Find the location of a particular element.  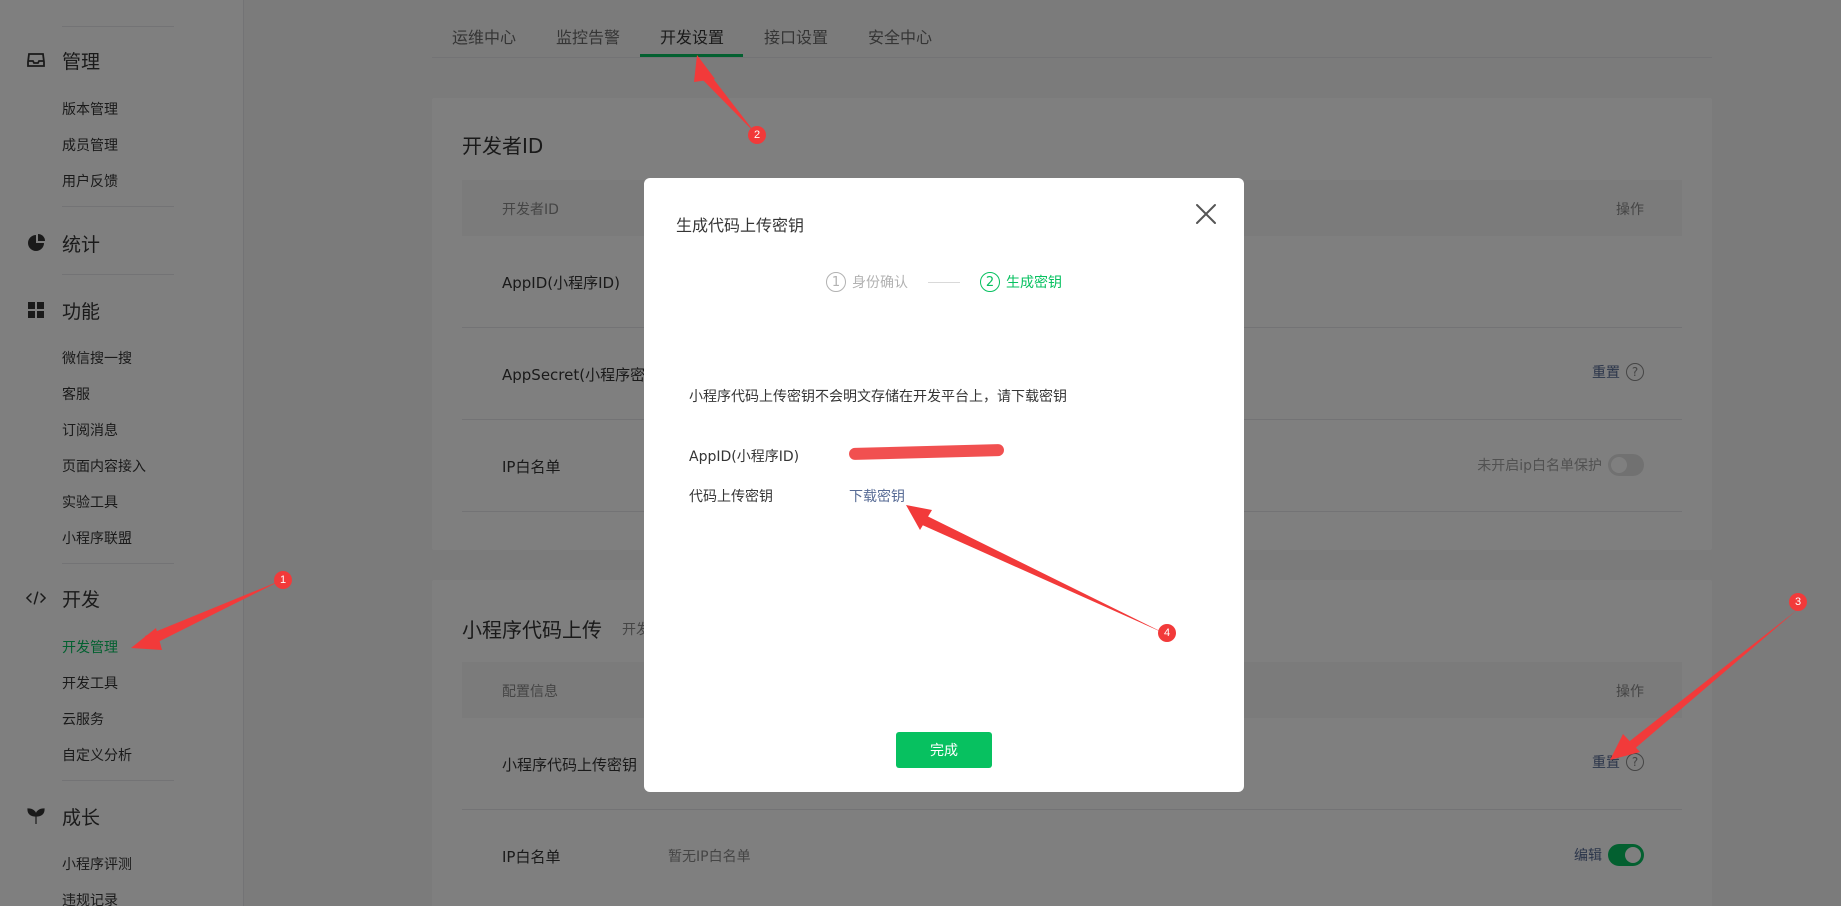

step-label: 身份确认 is located at coordinates (880, 283).